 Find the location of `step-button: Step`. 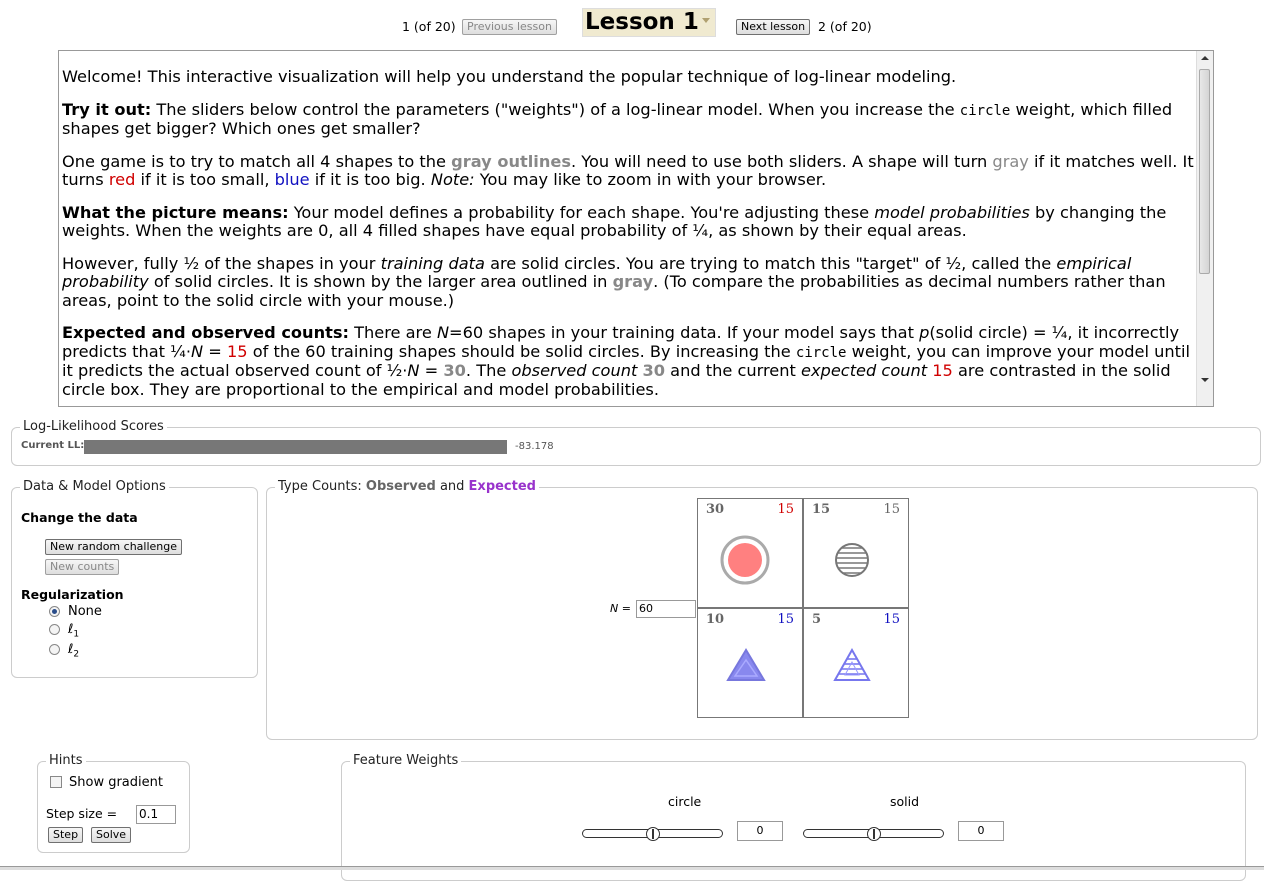

step-button: Step is located at coordinates (66, 835).